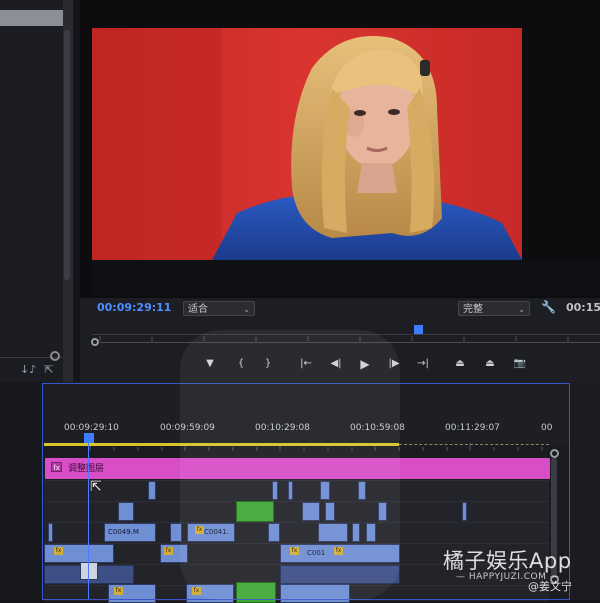 This screenshot has width=600, height=603. Describe the element at coordinates (28, 370) in the screenshot. I see `sort-icon: ↓♪` at that location.